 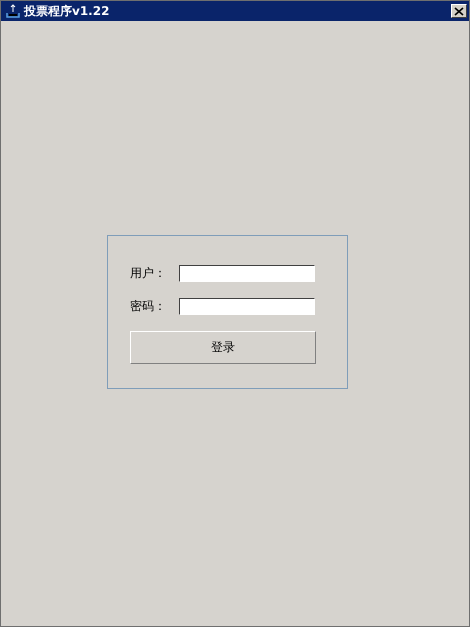 I want to click on close-button, so click(x=459, y=11).